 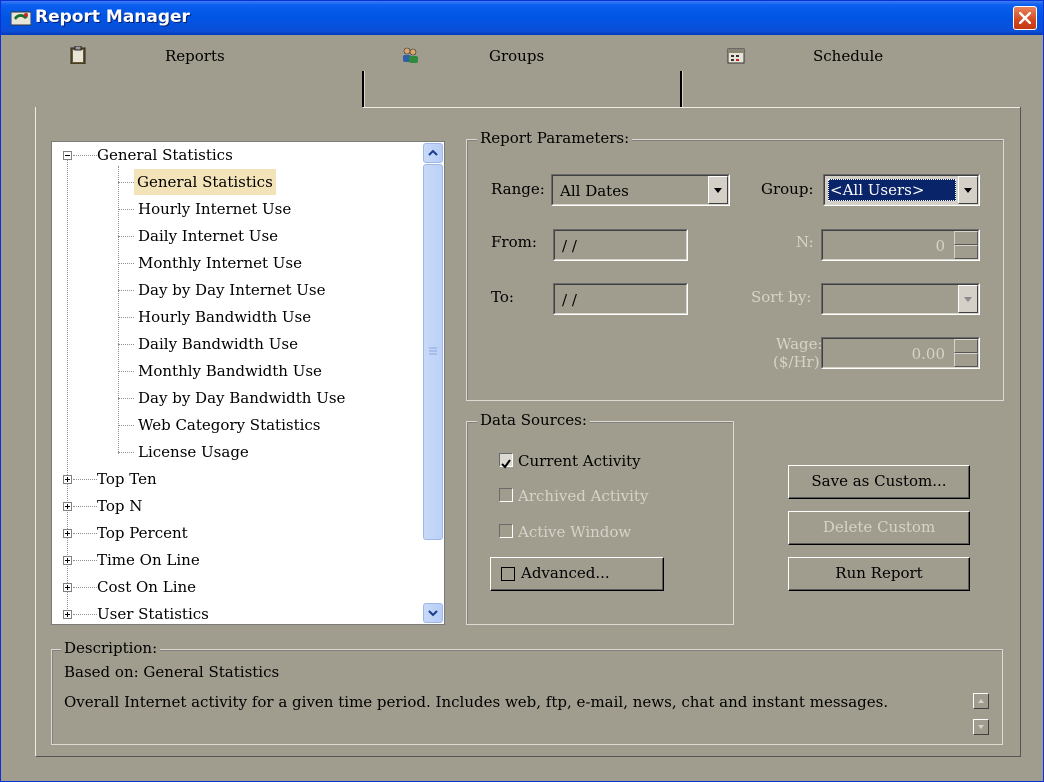 I want to click on tree-item-top-n: Top N, so click(x=119, y=506).